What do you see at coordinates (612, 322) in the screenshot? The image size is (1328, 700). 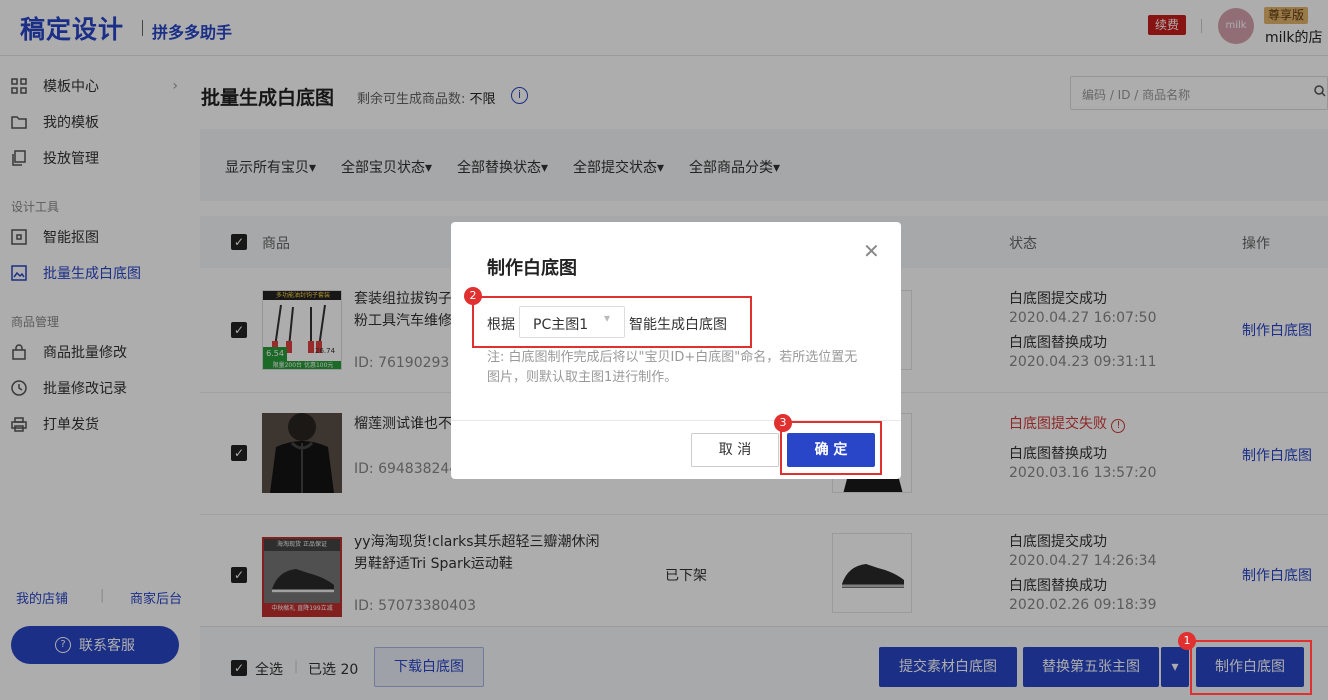 I see `highlight-box-select` at bounding box center [612, 322].